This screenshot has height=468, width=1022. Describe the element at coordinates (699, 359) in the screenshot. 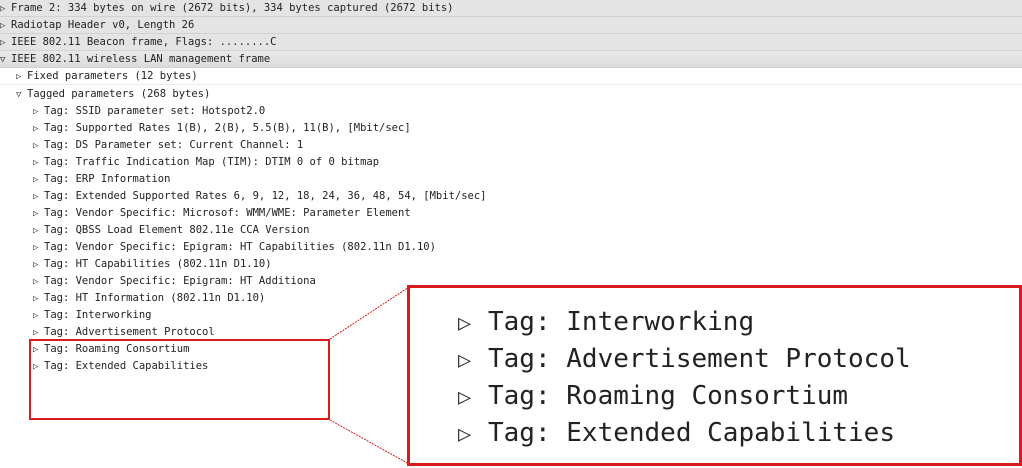

I see `zoom-row-label: Tag: Advertisement Protocol` at that location.